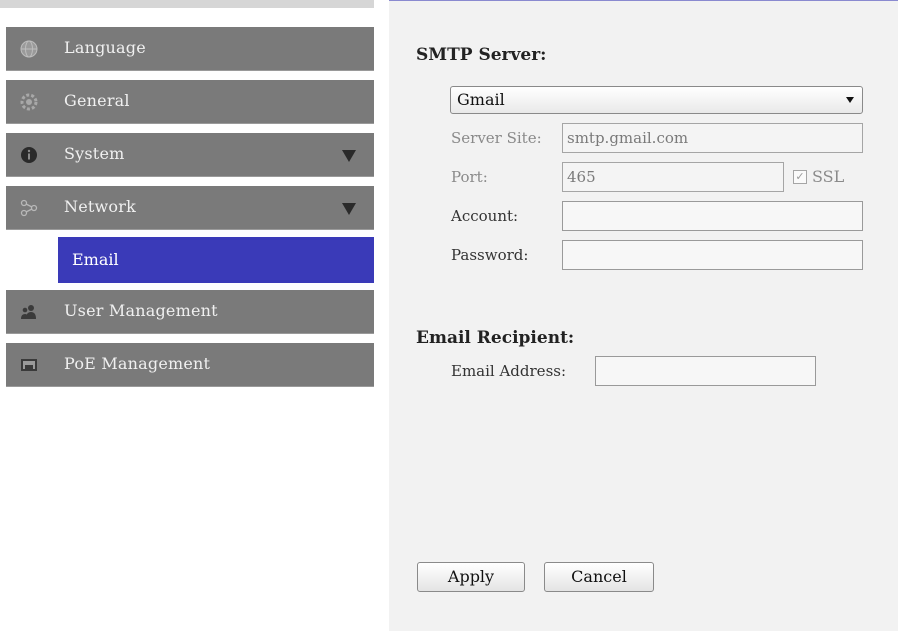 The image size is (898, 631). What do you see at coordinates (190, 102) in the screenshot?
I see `sidebar-item-general: General` at bounding box center [190, 102].